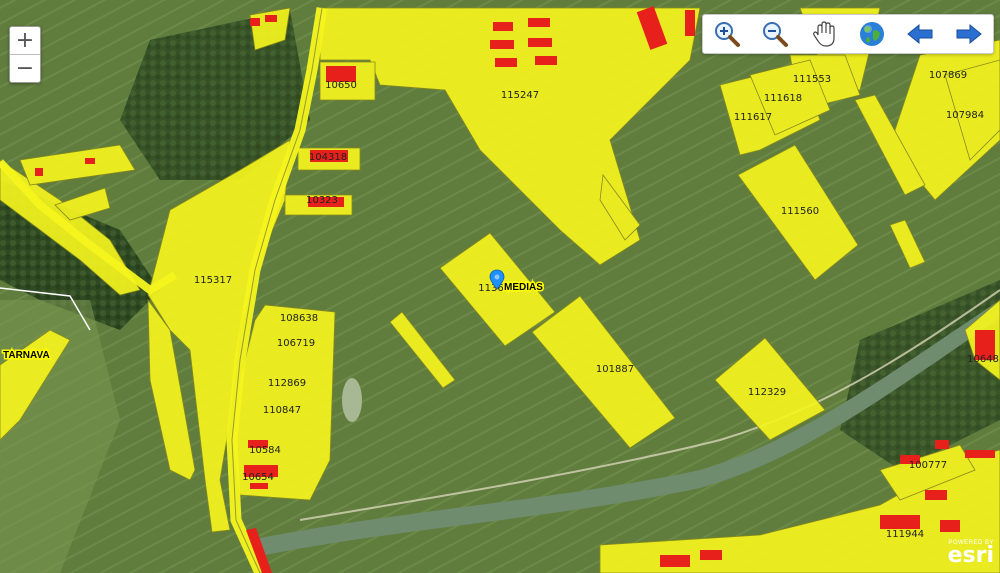  I want to click on parcel-number-106719: 106719, so click(296, 343).